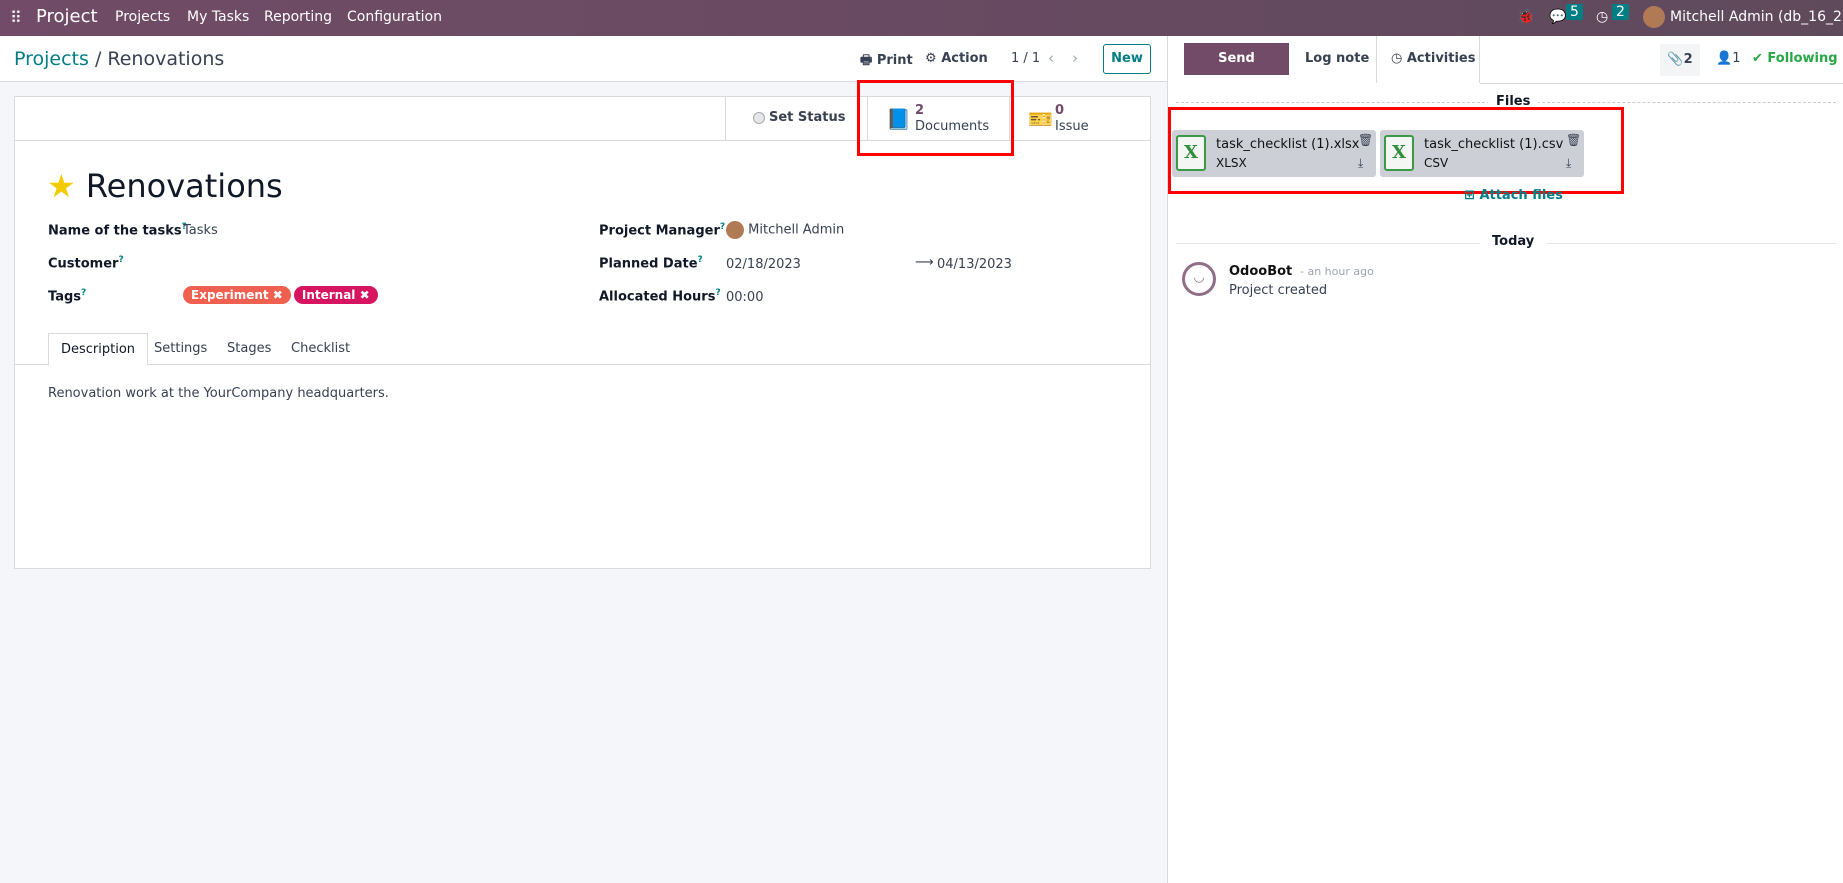  Describe the element at coordinates (1513, 195) in the screenshot. I see `attach-files-link: ⊞ Attach files` at that location.